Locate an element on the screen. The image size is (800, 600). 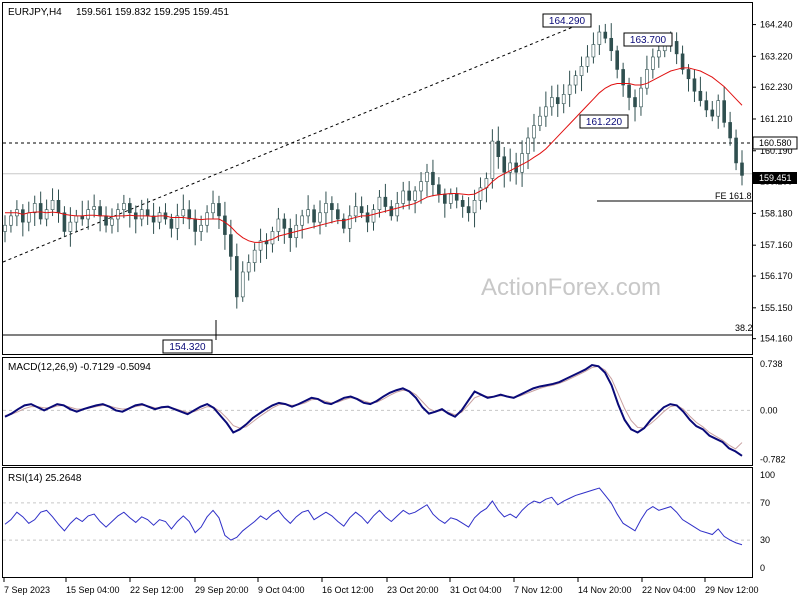
callout-low-text: 154.320 is located at coordinates (187, 347).